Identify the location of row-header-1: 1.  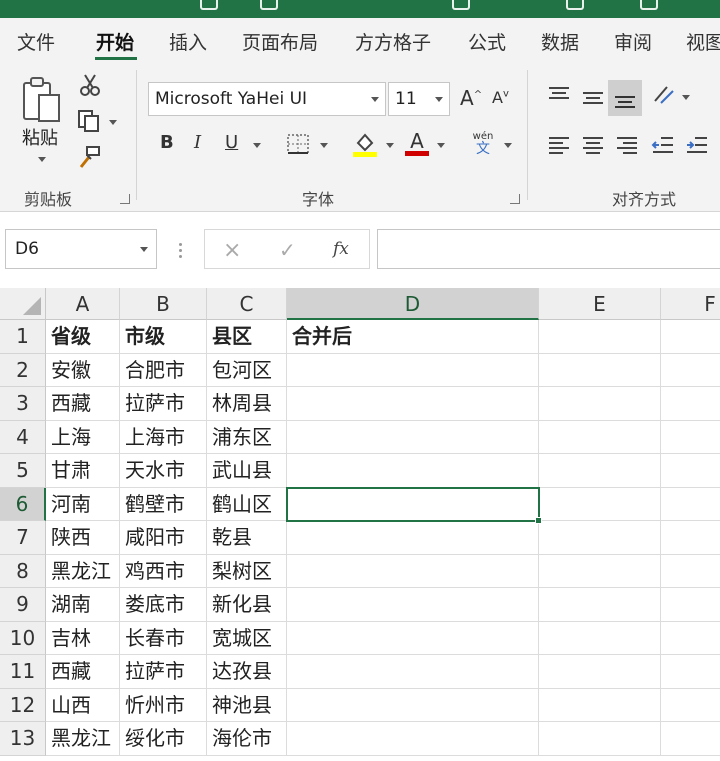
(23, 337).